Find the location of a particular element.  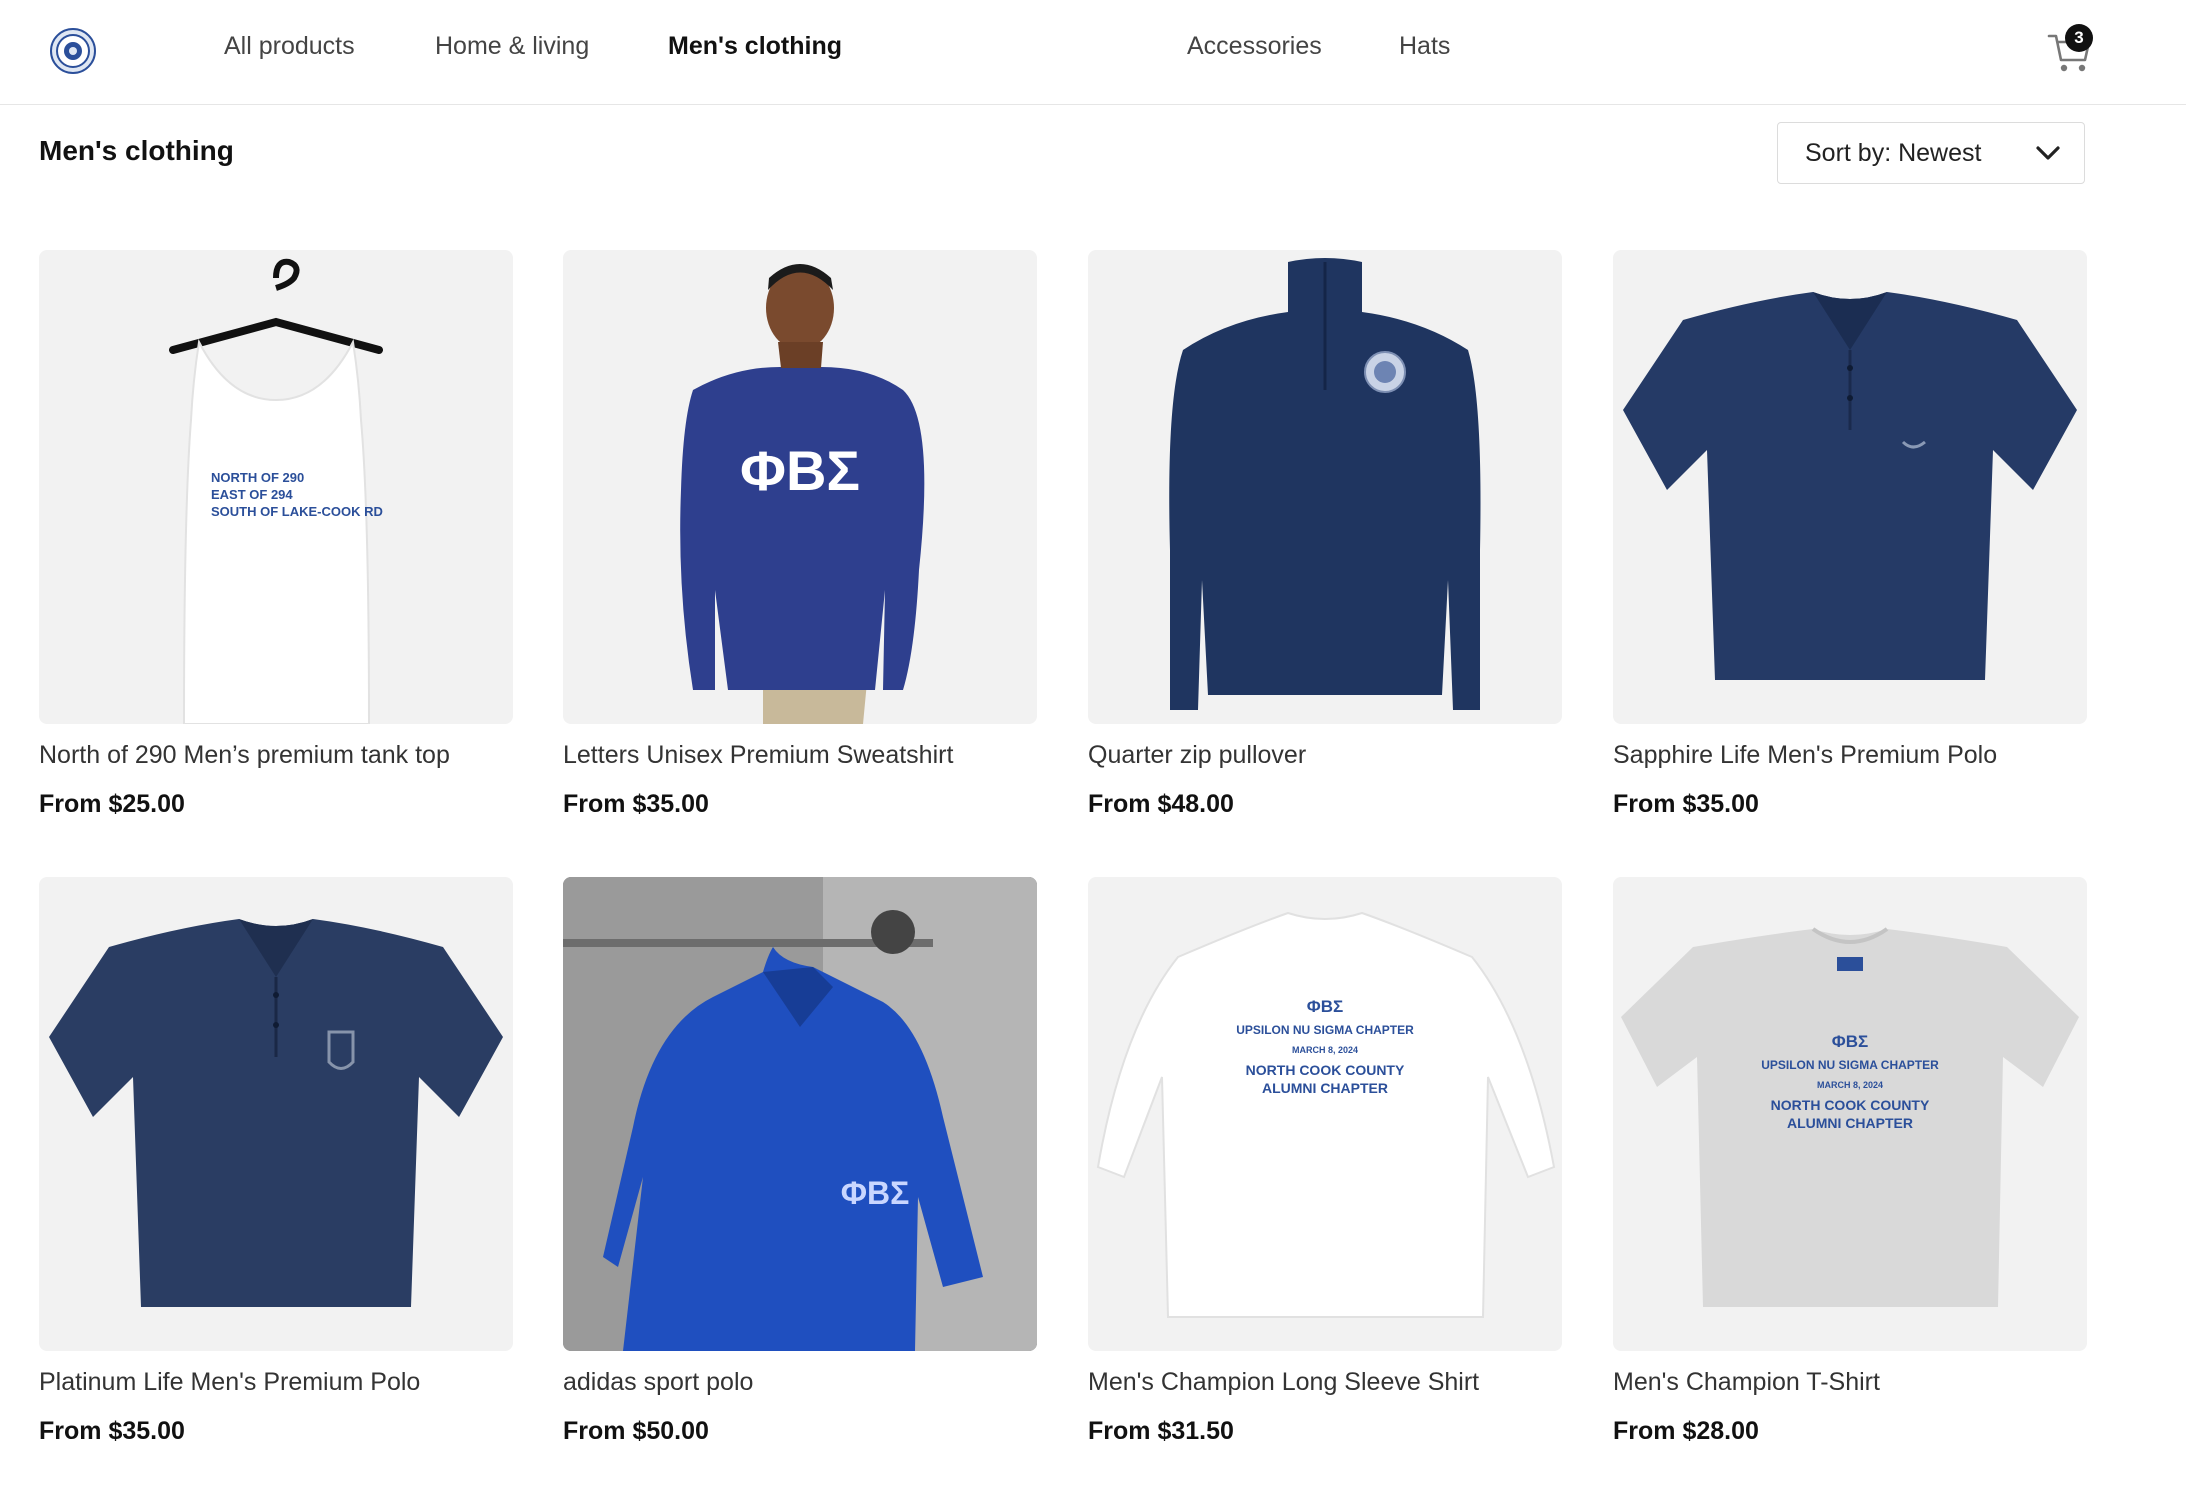

long-sleeve-print-chapter: UPSILON NU SIGMA CHAPTER is located at coordinates (1325, 1030).